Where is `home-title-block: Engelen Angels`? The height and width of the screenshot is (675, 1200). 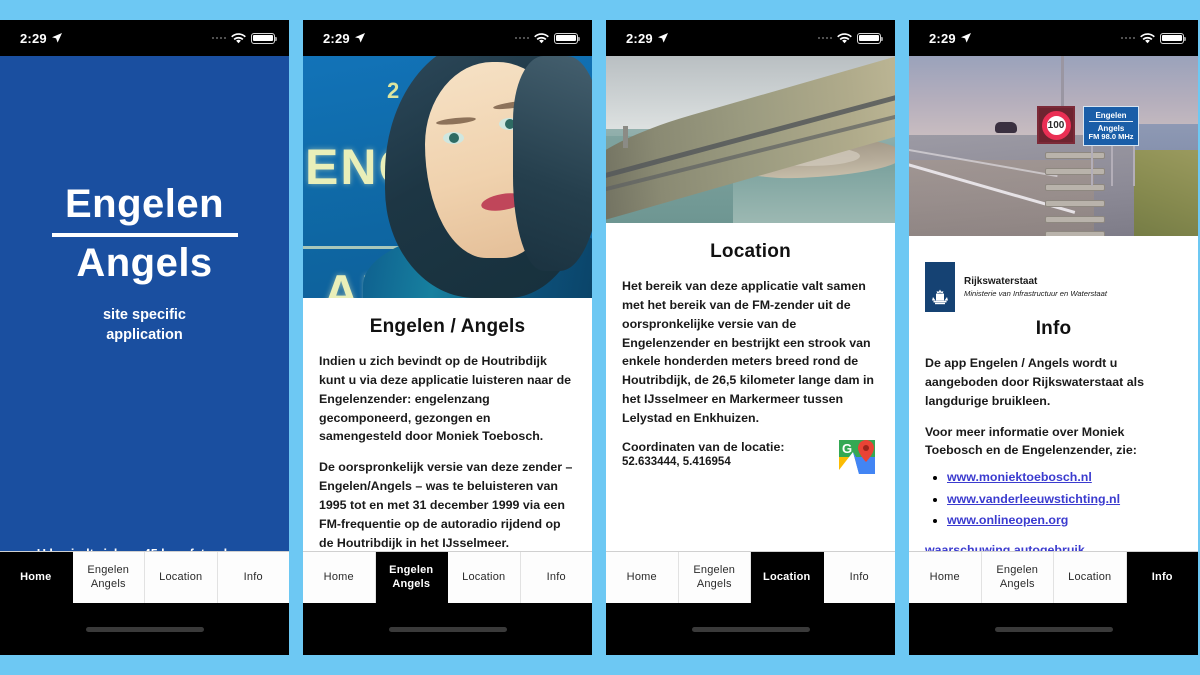 home-title-block: Engelen Angels is located at coordinates (144, 233).